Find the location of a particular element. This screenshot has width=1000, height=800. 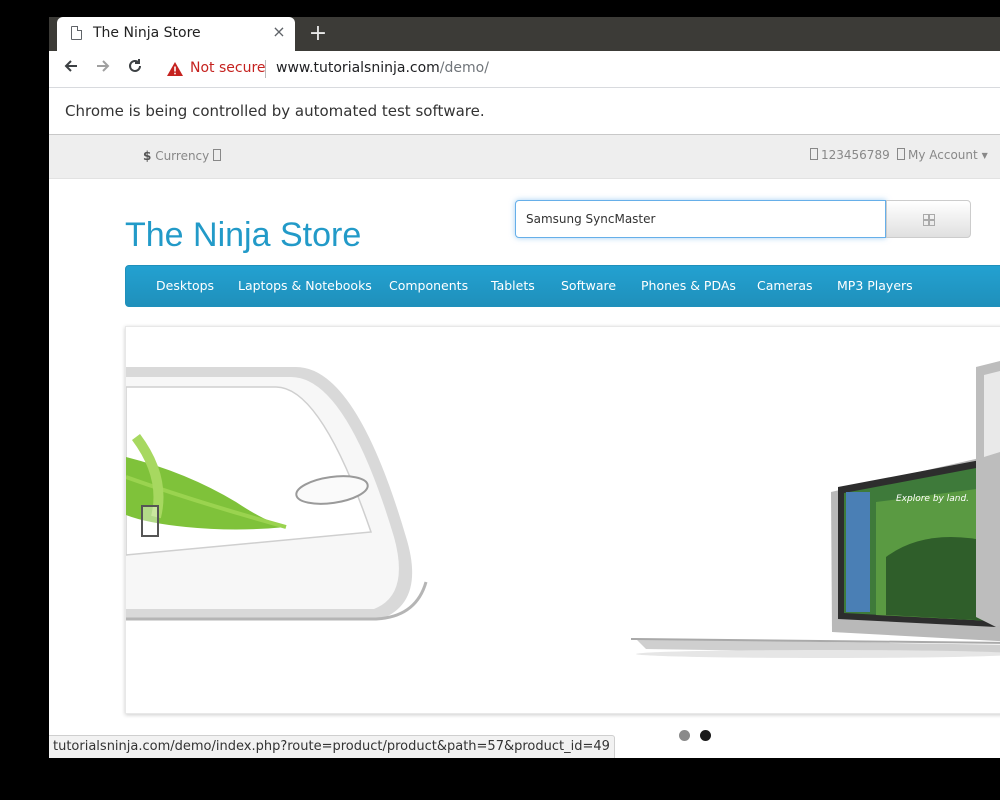

site-top-bar: $ Currency 123456789 My Account ▼ is located at coordinates (524, 157).